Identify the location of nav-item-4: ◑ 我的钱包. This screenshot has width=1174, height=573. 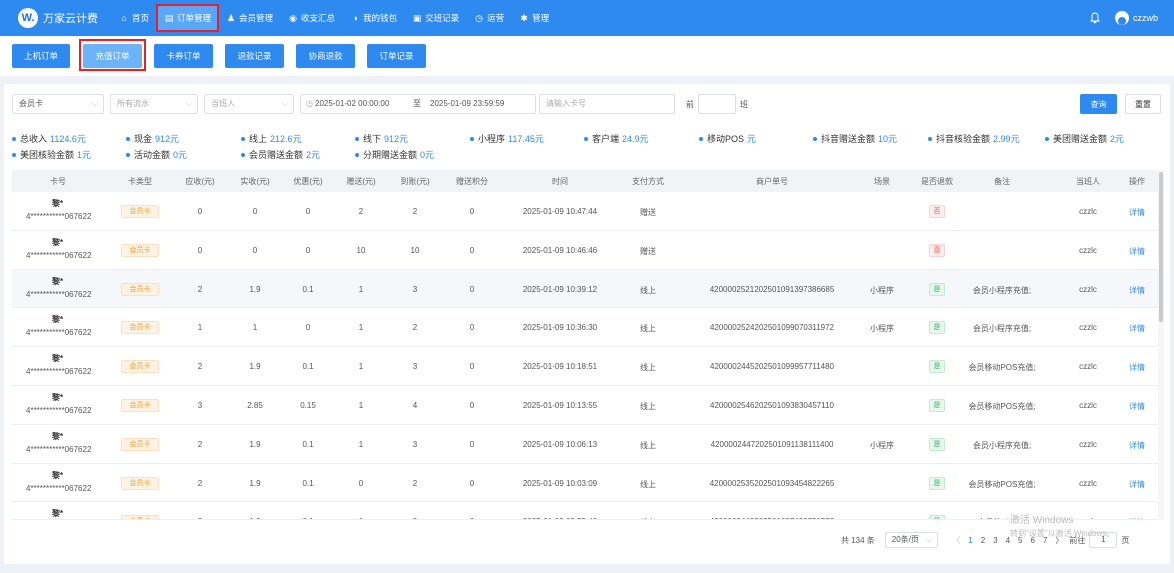
(373, 18).